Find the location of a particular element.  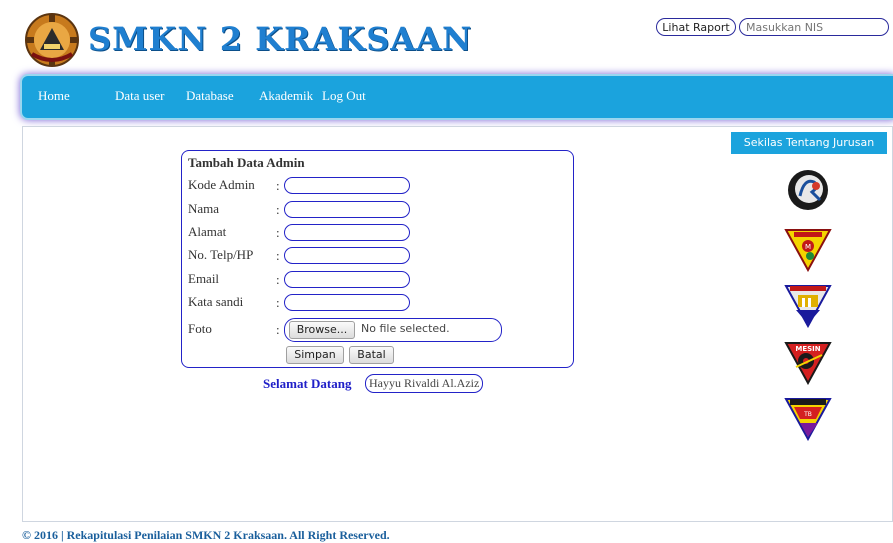

nav-item-home: Home is located at coordinates (54, 96).